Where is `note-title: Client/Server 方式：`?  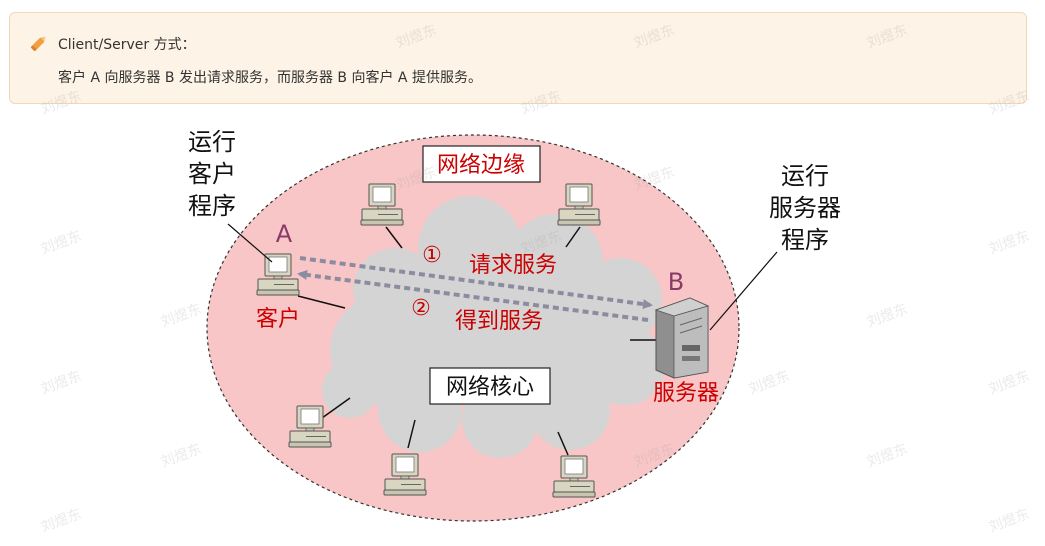 note-title: Client/Server 方式： is located at coordinates (127, 45).